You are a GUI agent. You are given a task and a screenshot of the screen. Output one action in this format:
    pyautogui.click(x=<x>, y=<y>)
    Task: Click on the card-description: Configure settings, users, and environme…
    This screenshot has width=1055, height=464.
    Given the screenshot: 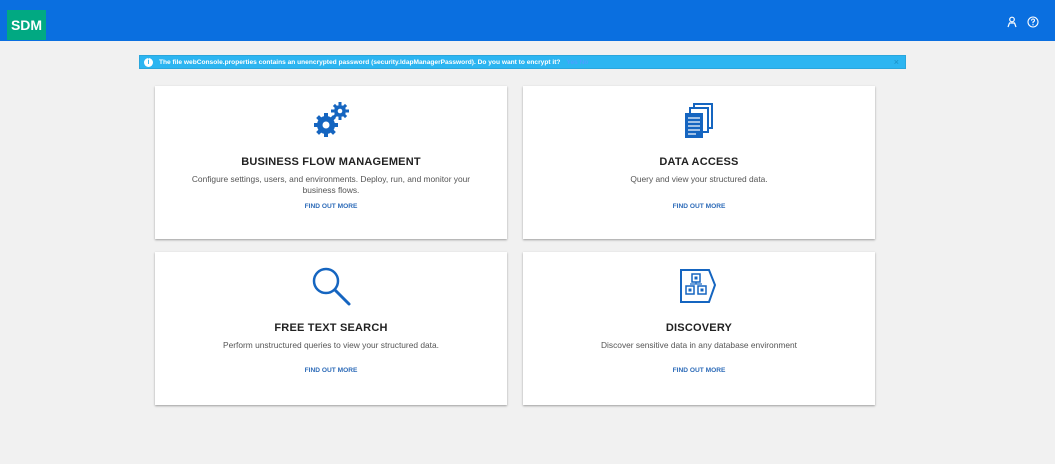 What is the action you would take?
    pyautogui.click(x=331, y=184)
    